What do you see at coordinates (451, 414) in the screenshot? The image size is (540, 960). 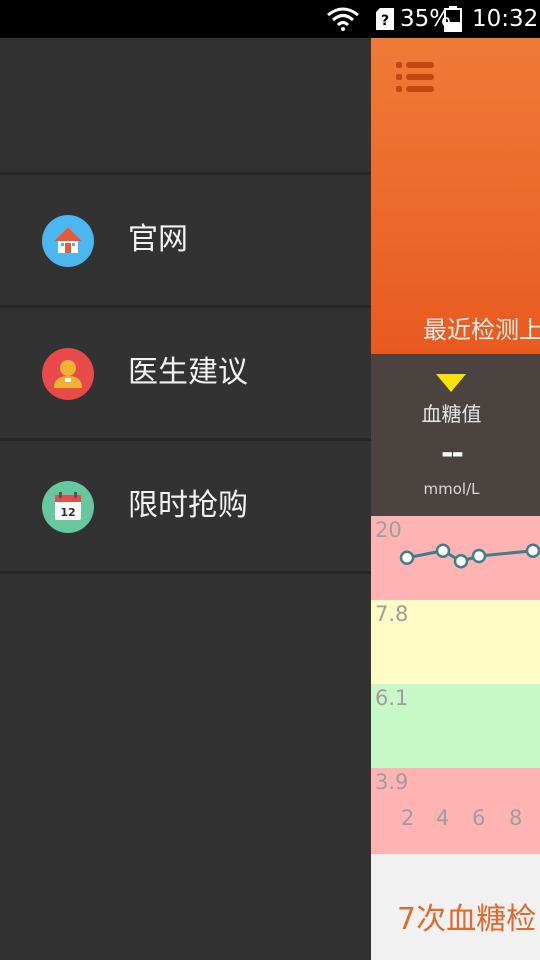 I see `reading-name: 血糖值` at bounding box center [451, 414].